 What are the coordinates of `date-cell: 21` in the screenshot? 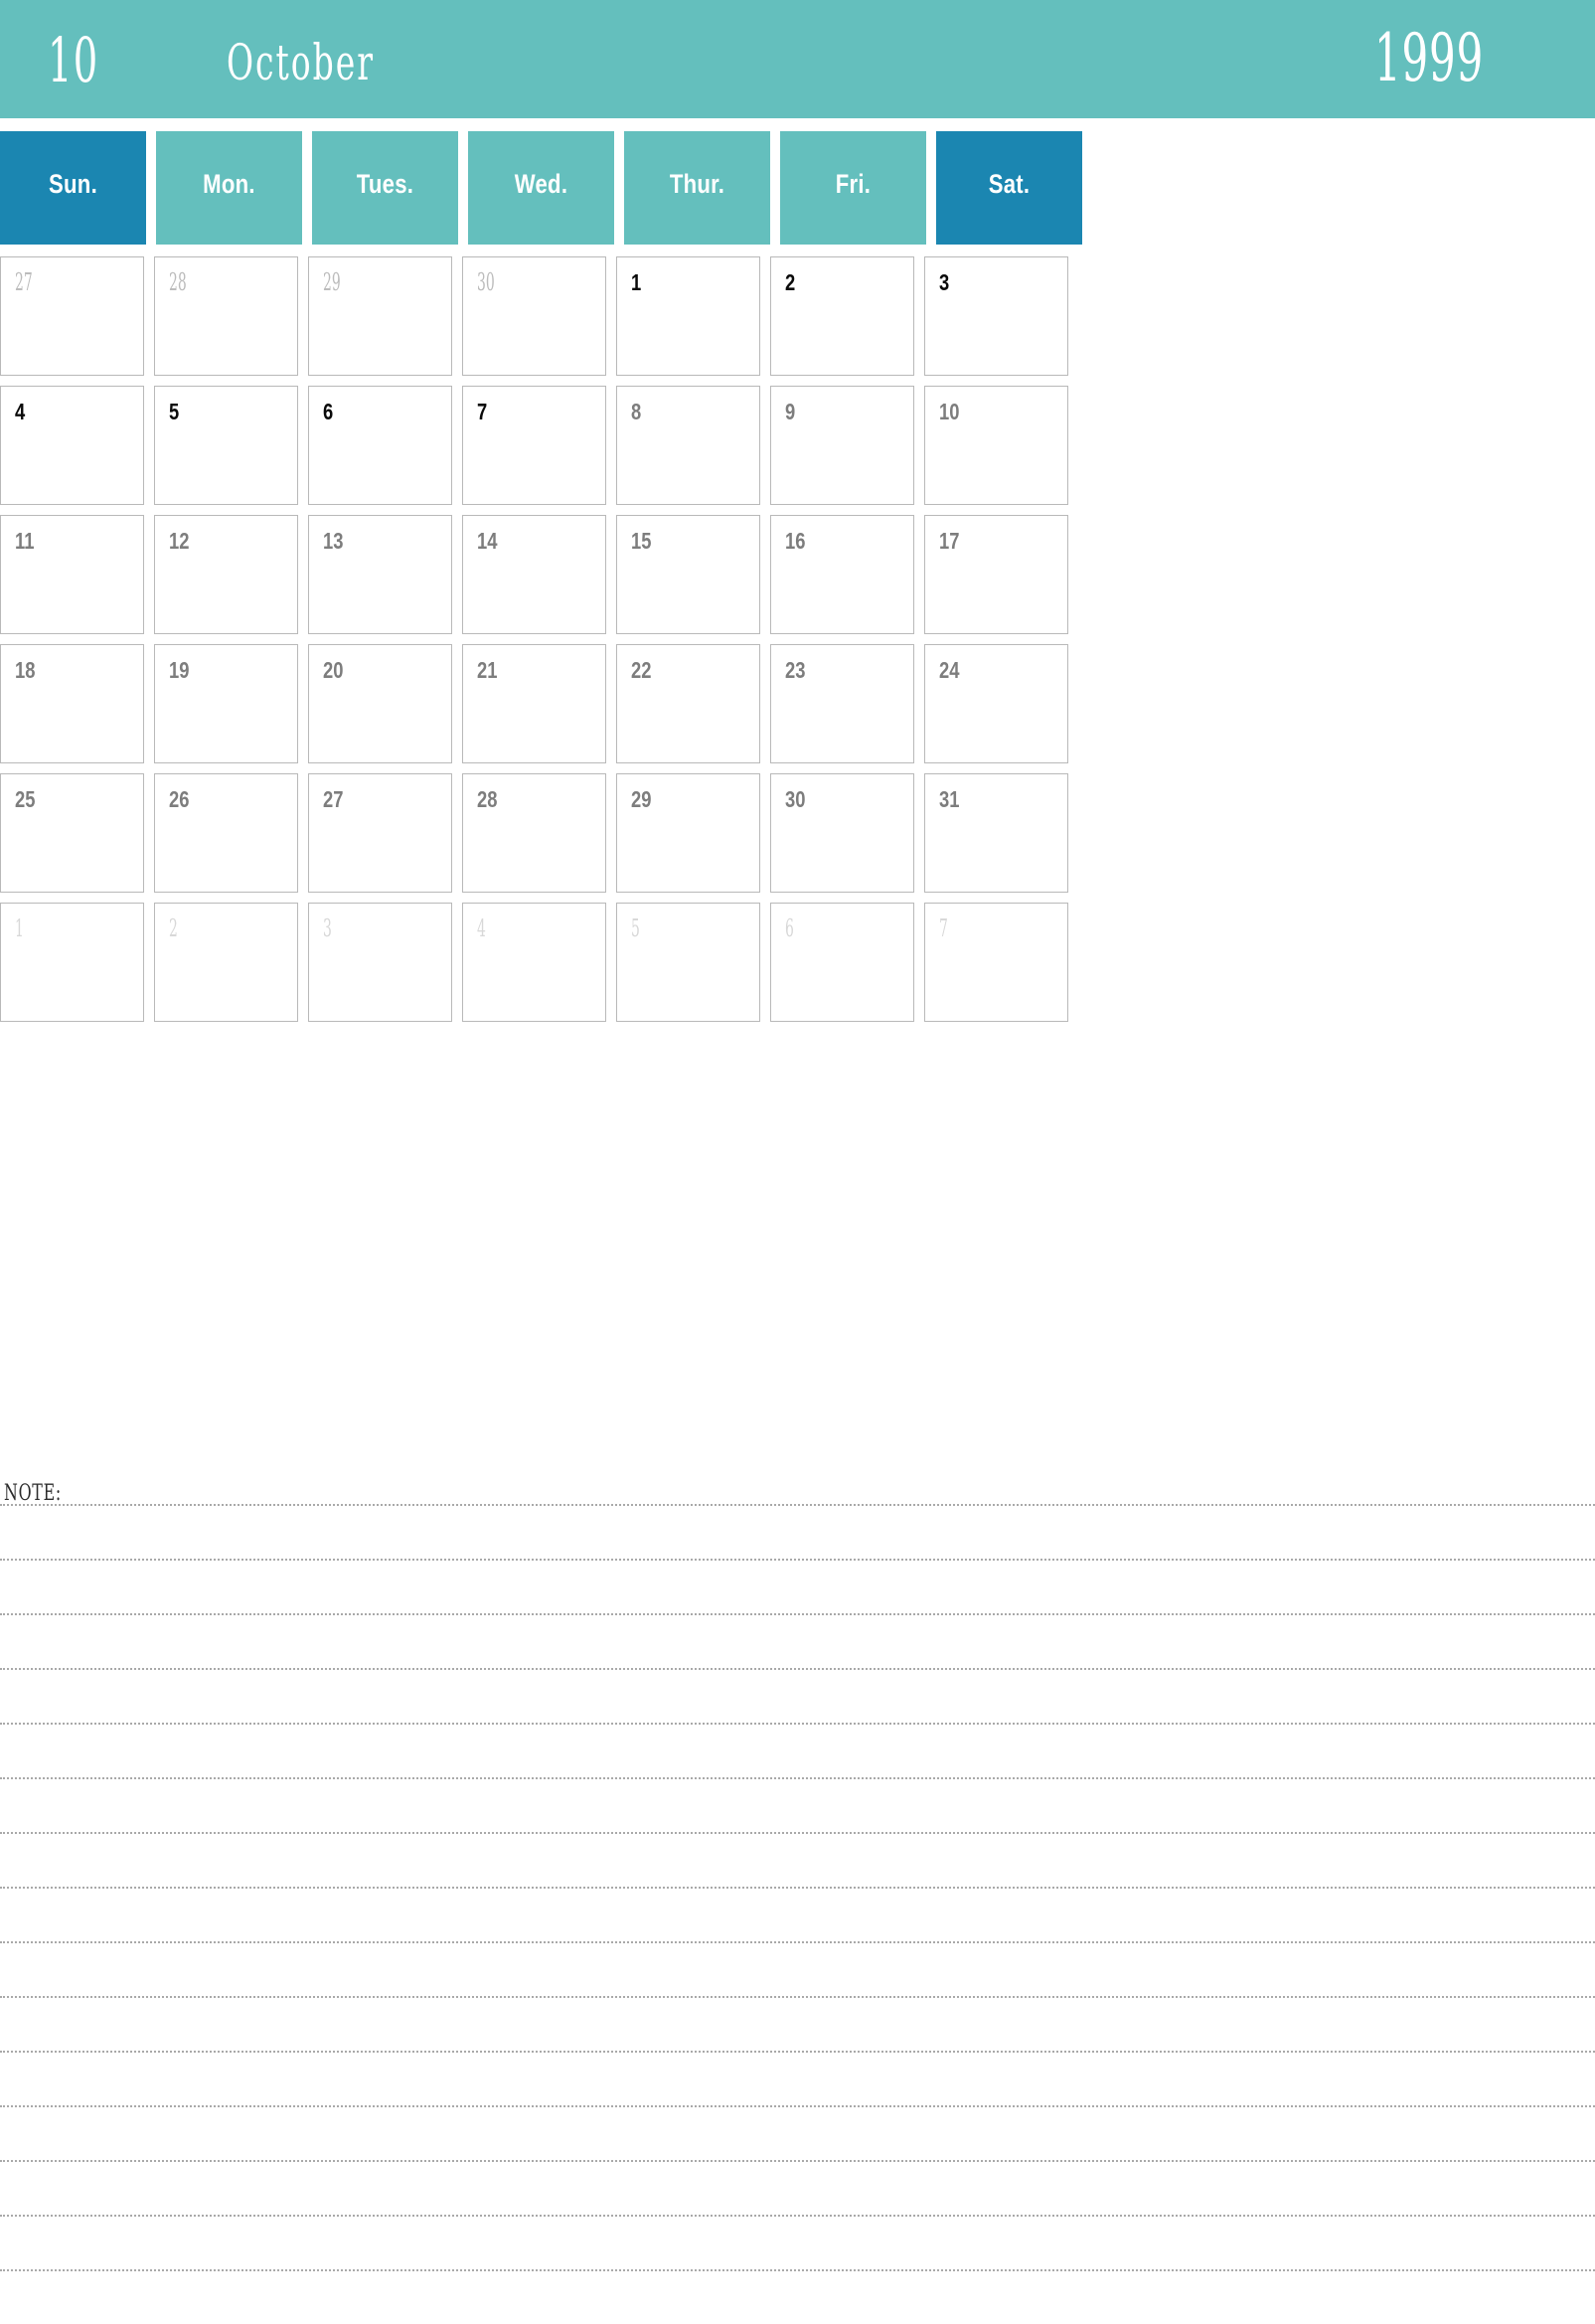 It's located at (534, 704).